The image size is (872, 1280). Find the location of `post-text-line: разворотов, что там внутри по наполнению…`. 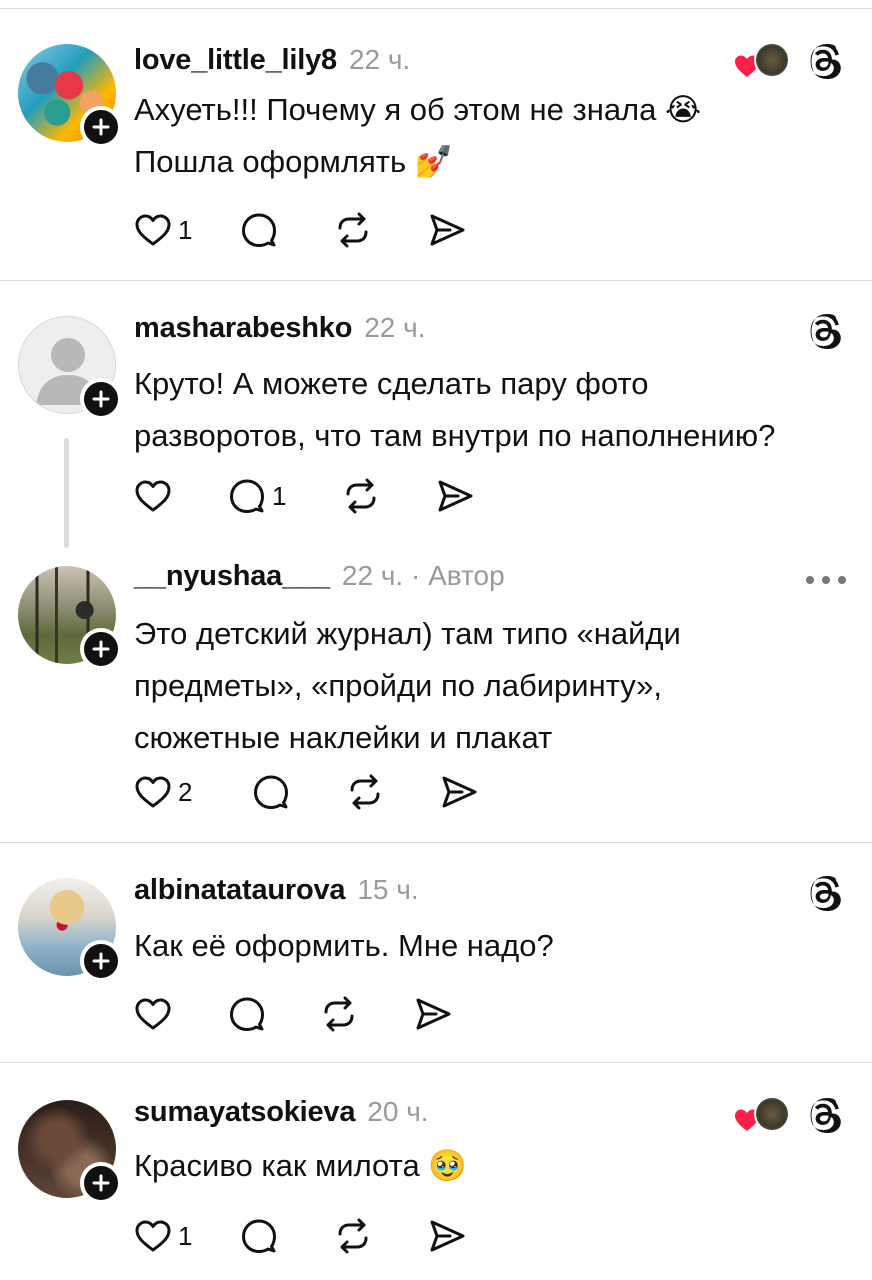

post-text-line: разворотов, что там внутри по наполнению… is located at coordinates (455, 435).